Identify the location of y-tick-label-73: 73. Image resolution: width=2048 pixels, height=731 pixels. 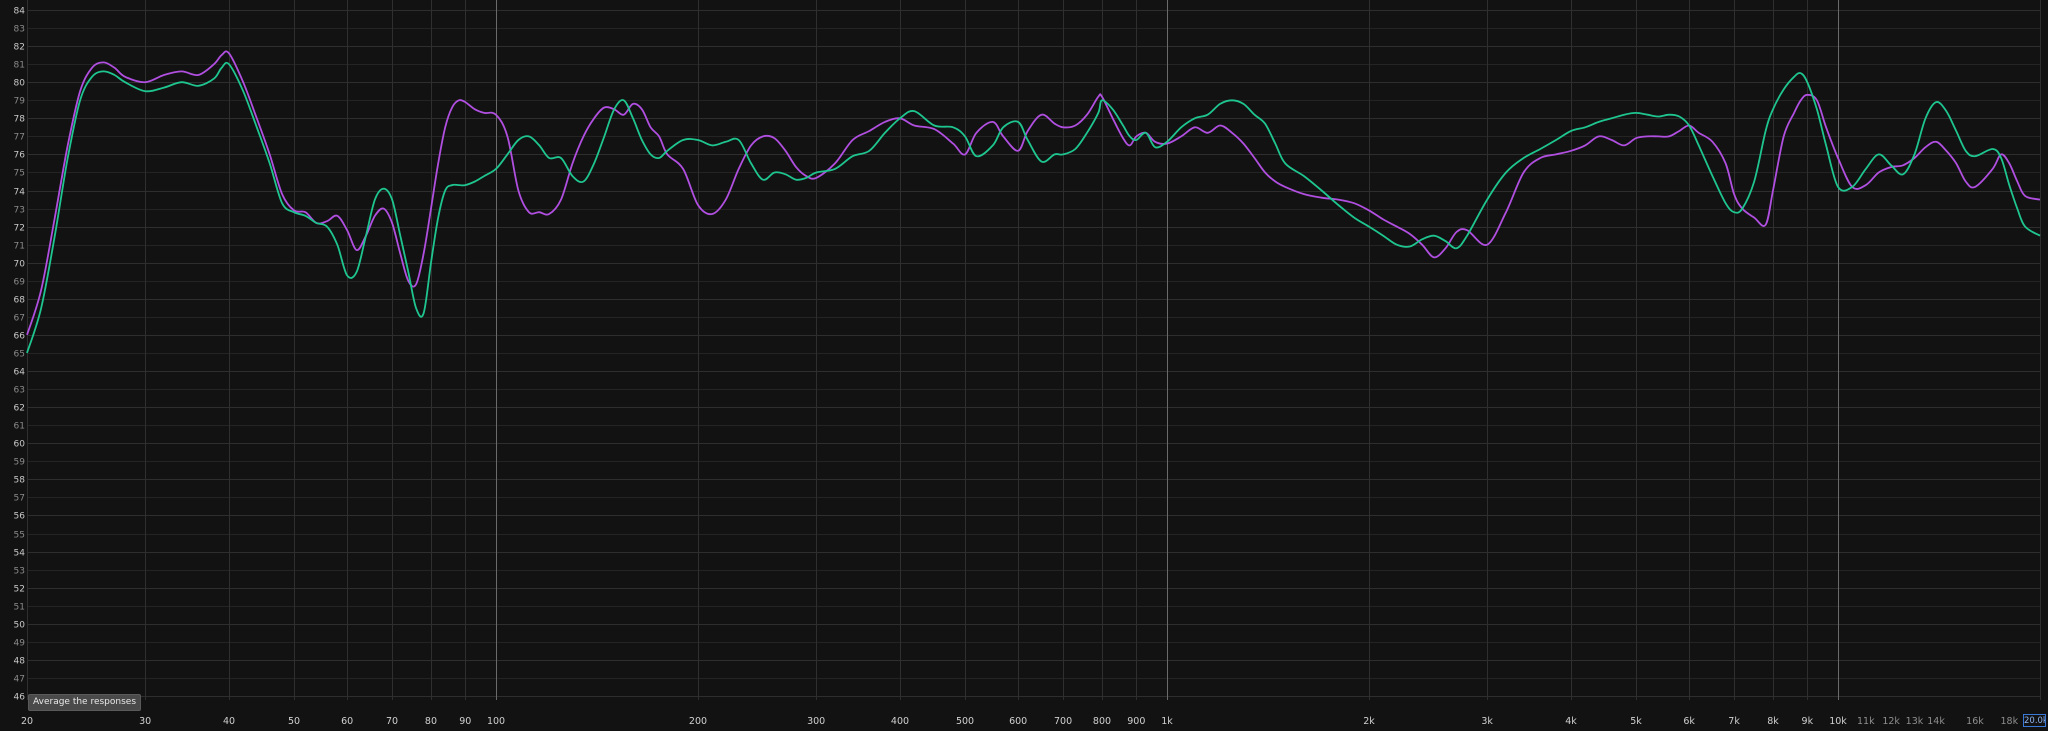
(19, 211).